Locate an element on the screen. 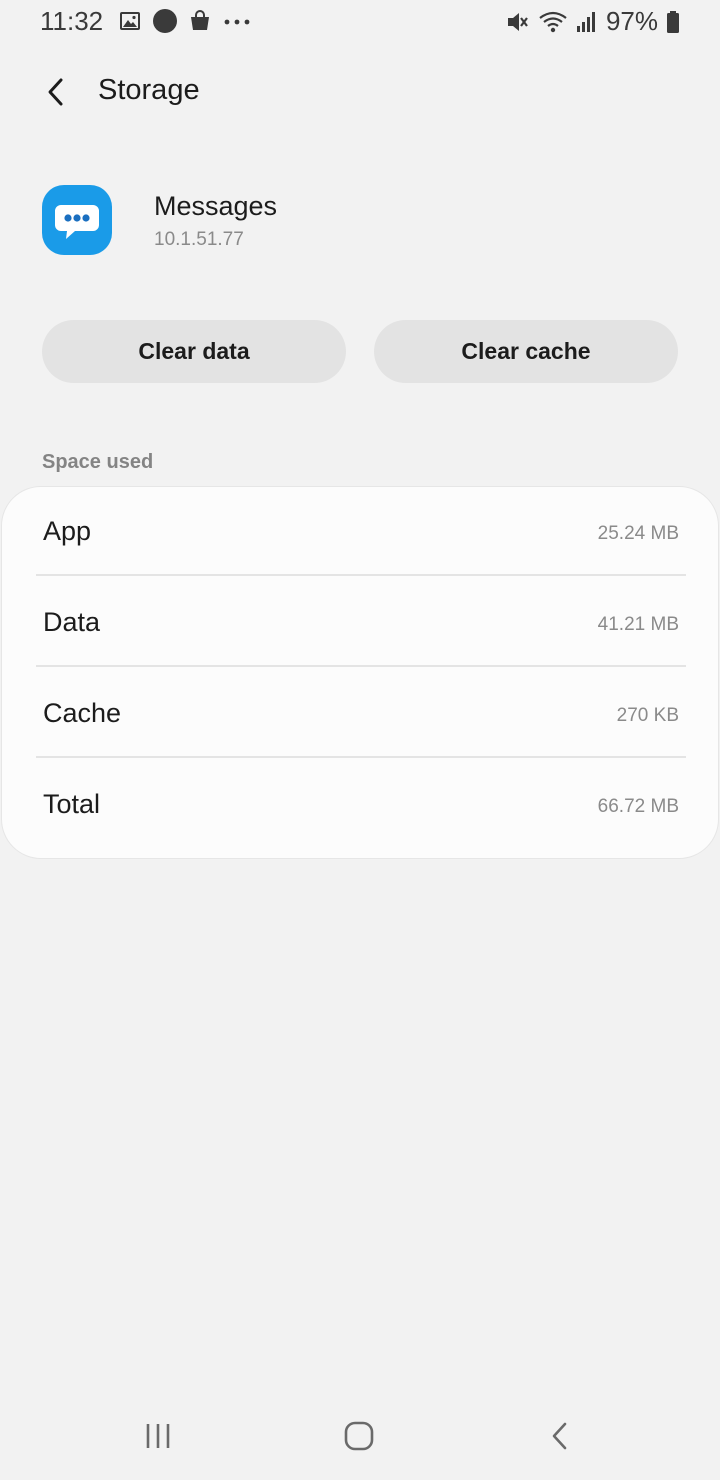 The height and width of the screenshot is (1480, 720). chat-bubble-icon is located at coordinates (77, 222).